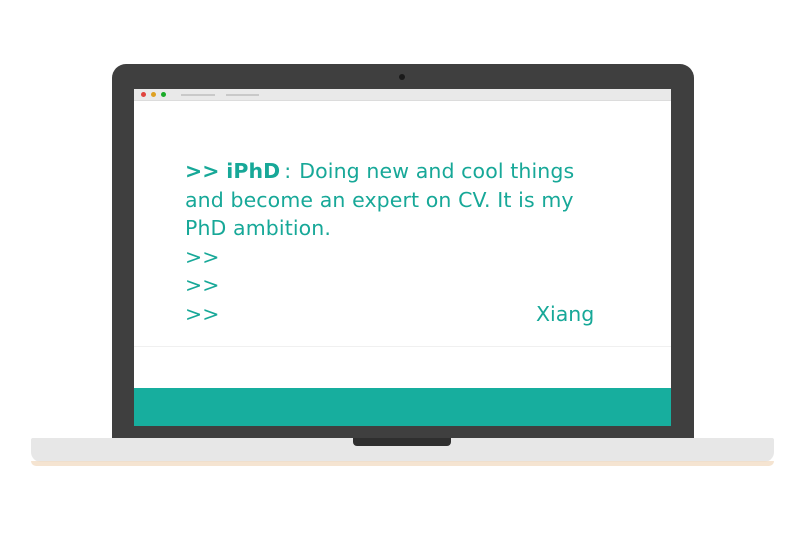  What do you see at coordinates (202, 171) in the screenshot?
I see `prompt-marker: >>` at bounding box center [202, 171].